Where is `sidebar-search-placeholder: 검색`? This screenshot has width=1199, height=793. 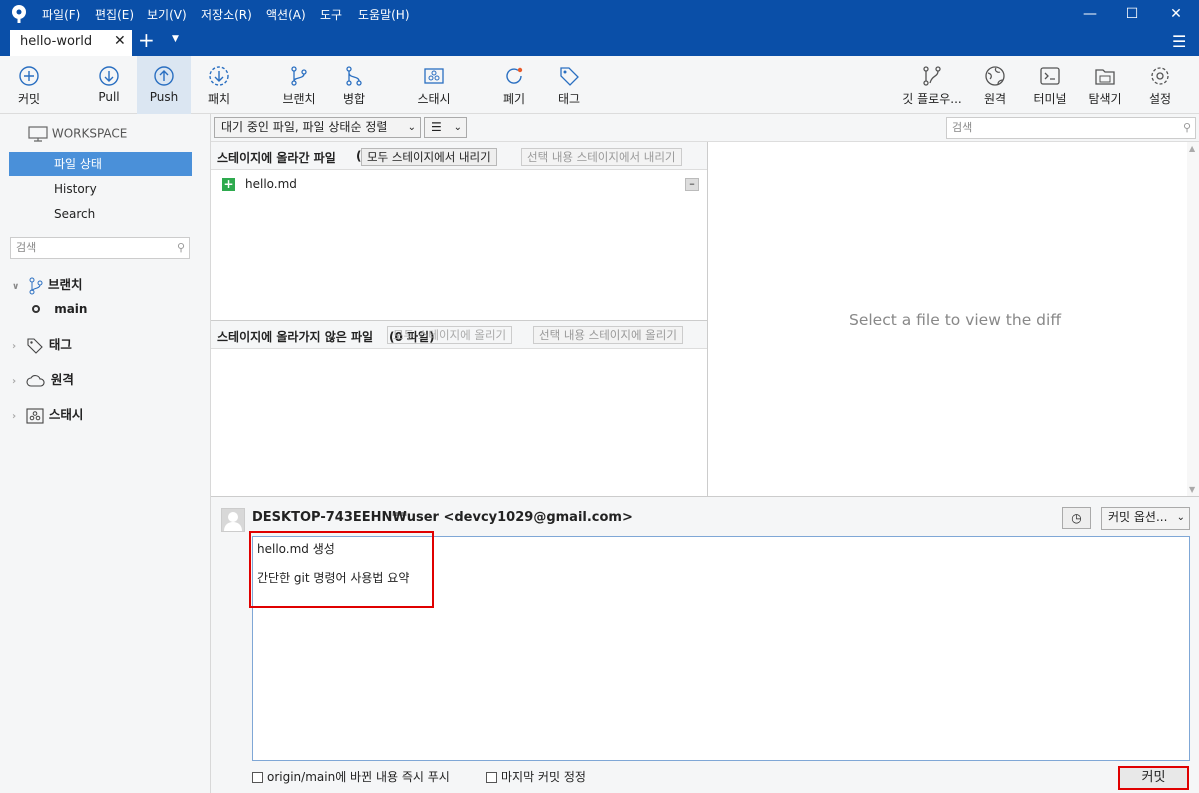 sidebar-search-placeholder: 검색 is located at coordinates (26, 247).